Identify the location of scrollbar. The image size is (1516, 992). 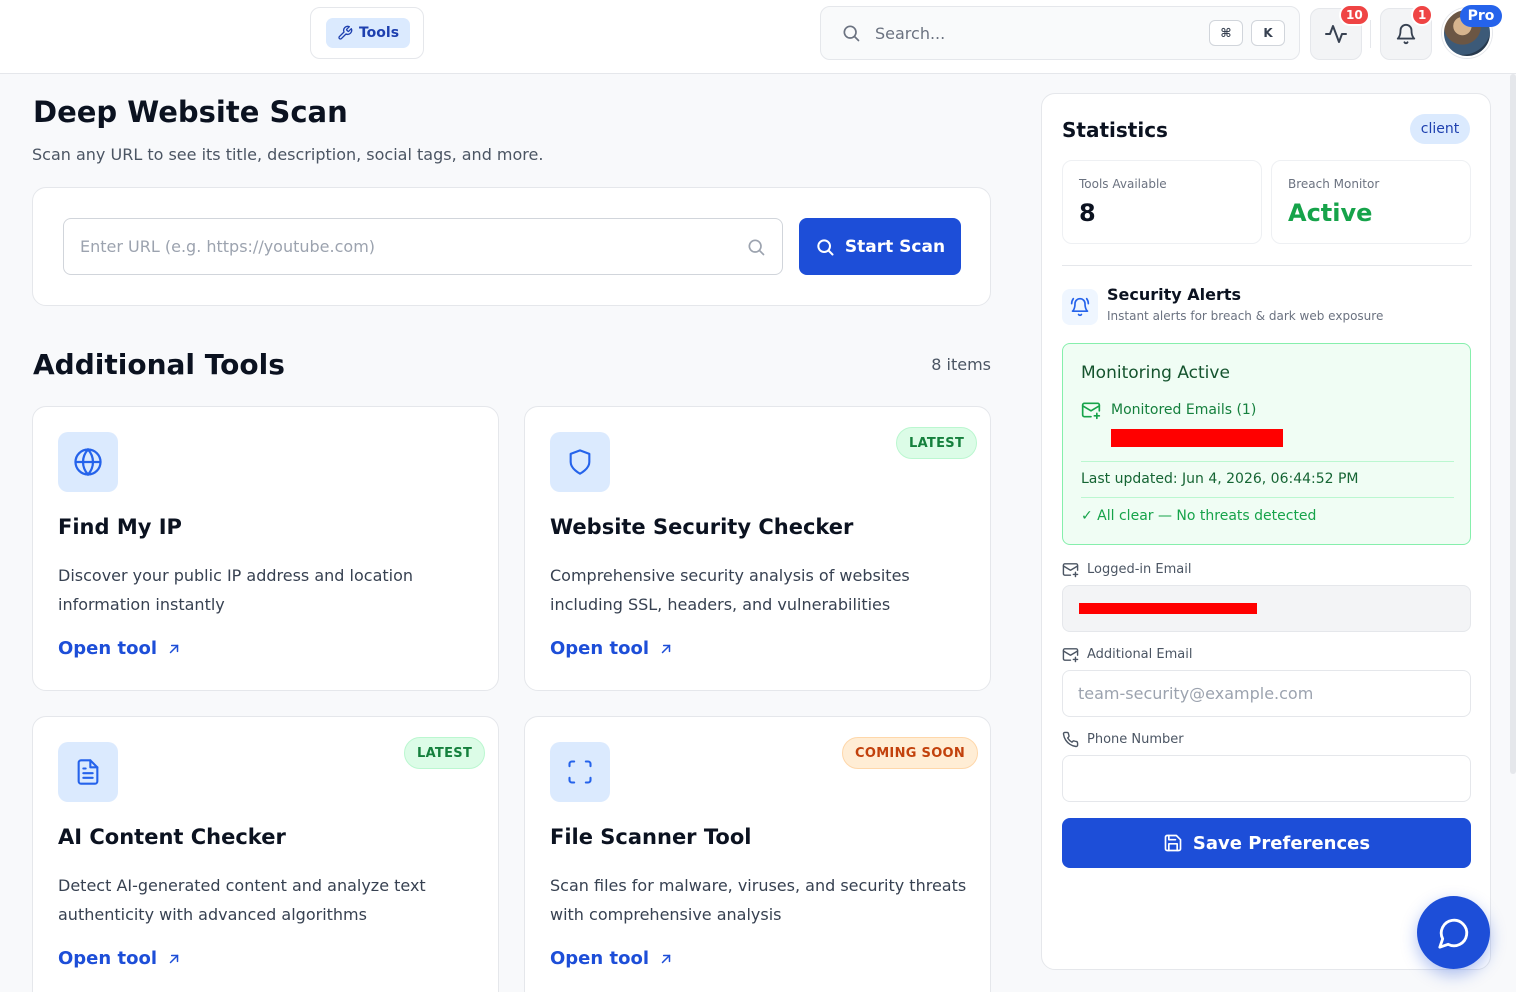
(1513, 424).